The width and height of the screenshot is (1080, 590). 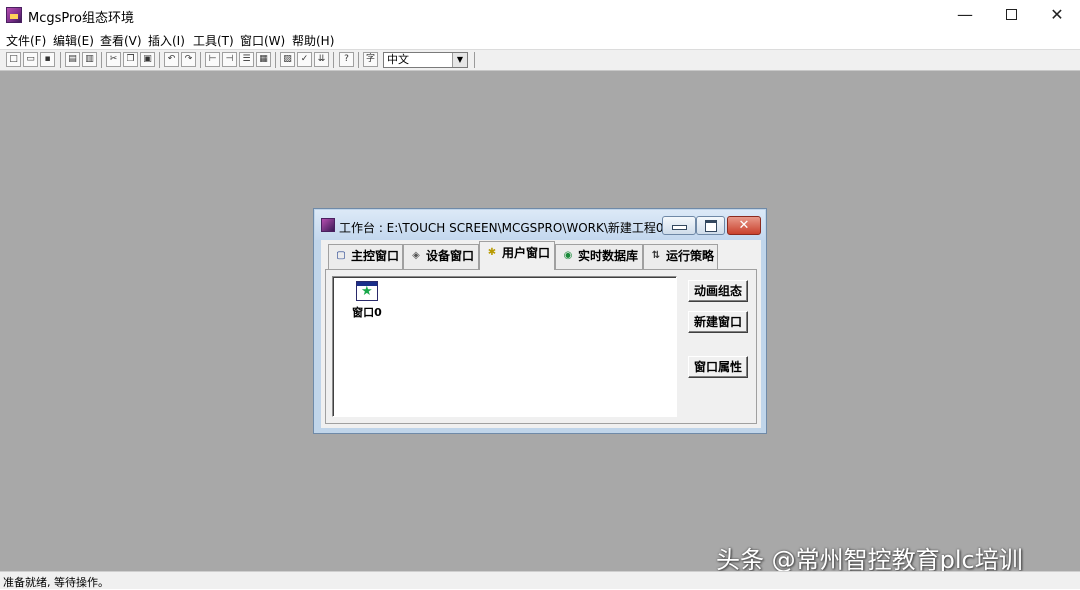 What do you see at coordinates (690, 256) in the screenshot?
I see `tab-label: 运行策略` at bounding box center [690, 256].